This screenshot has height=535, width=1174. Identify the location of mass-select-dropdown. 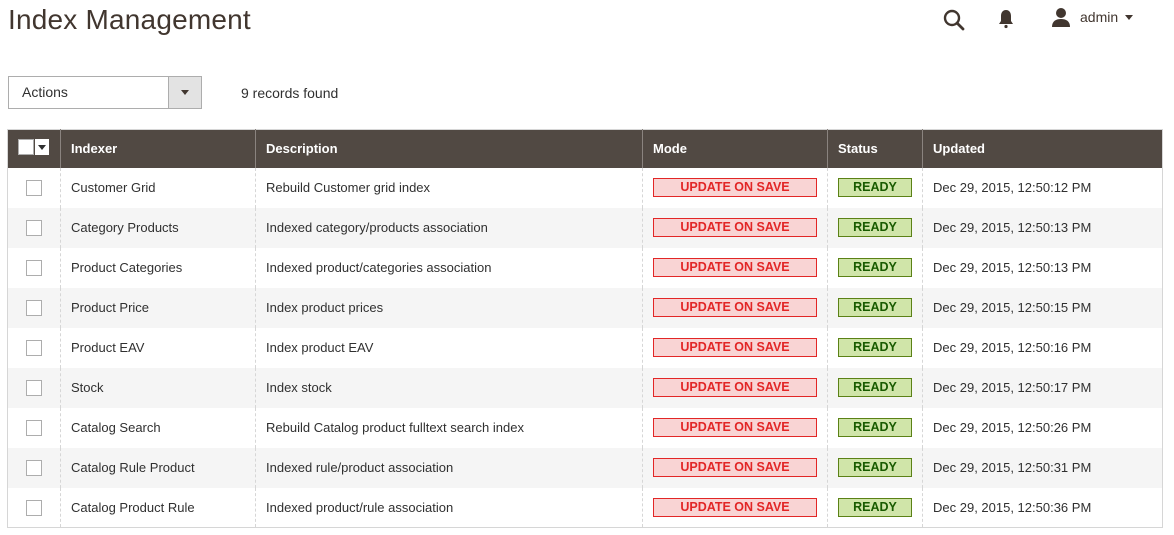
(33, 147).